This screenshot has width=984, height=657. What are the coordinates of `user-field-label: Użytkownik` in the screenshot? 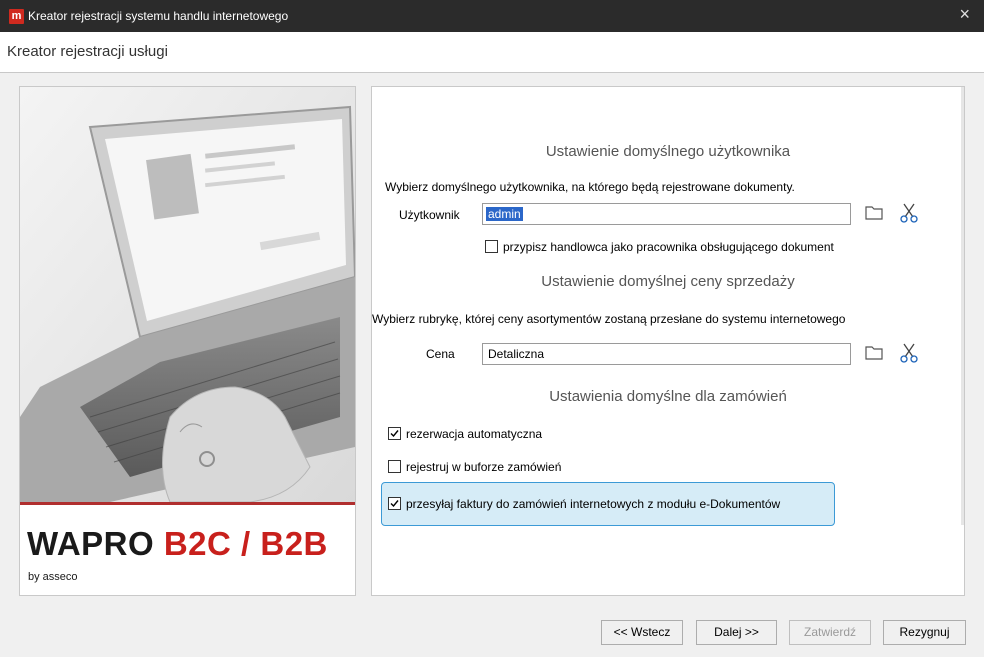 It's located at (429, 215).